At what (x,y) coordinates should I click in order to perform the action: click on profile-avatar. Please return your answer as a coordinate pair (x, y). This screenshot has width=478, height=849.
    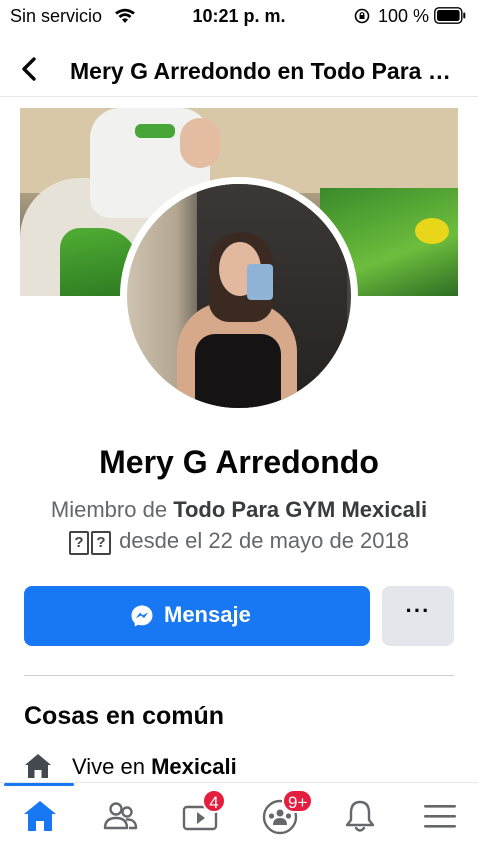
    Looking at the image, I should click on (239, 296).